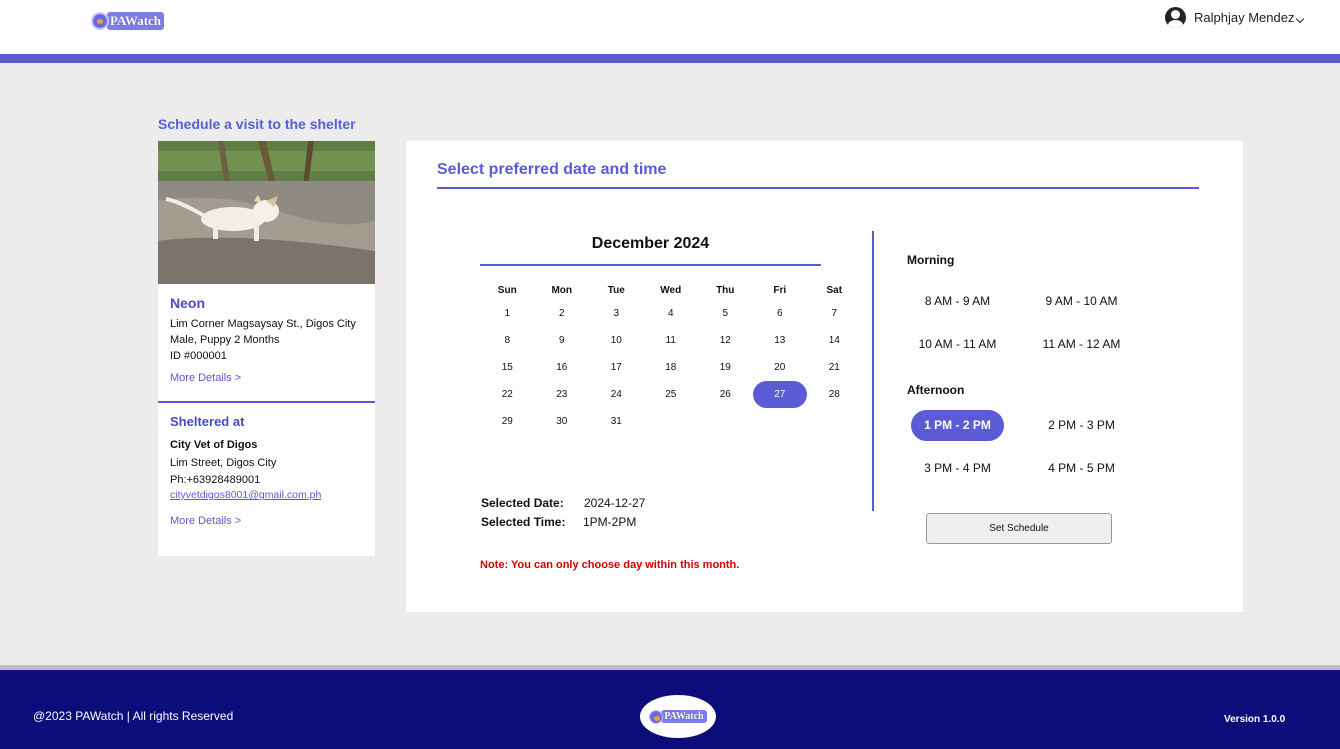 The width and height of the screenshot is (1340, 749). Describe the element at coordinates (957, 425) in the screenshot. I see `time-slot-selected: 1 PM - 2 PM` at that location.